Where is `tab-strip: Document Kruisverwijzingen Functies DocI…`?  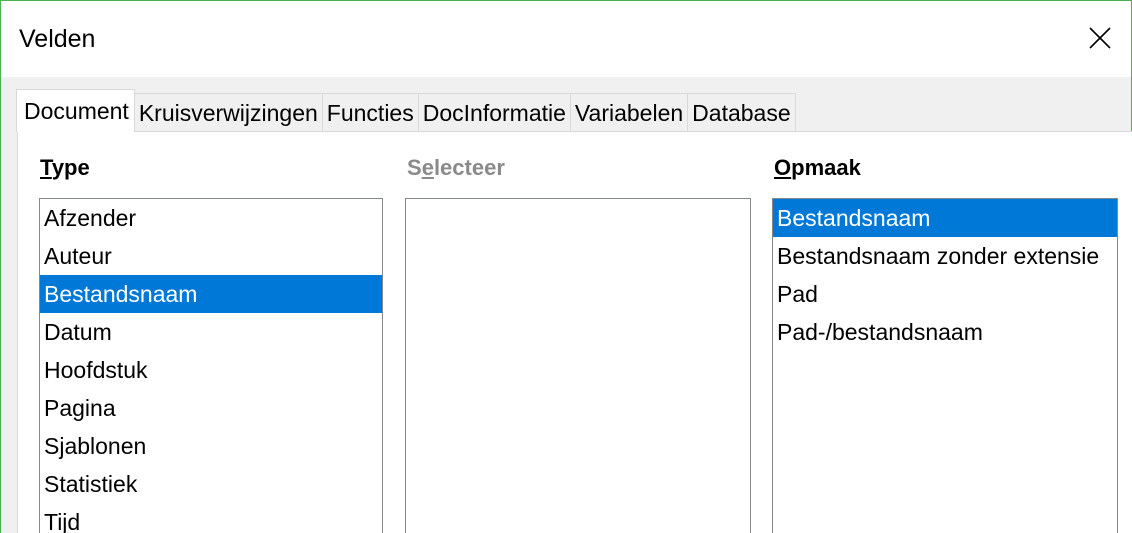 tab-strip: Document Kruisverwijzingen Functies DocI… is located at coordinates (406, 110).